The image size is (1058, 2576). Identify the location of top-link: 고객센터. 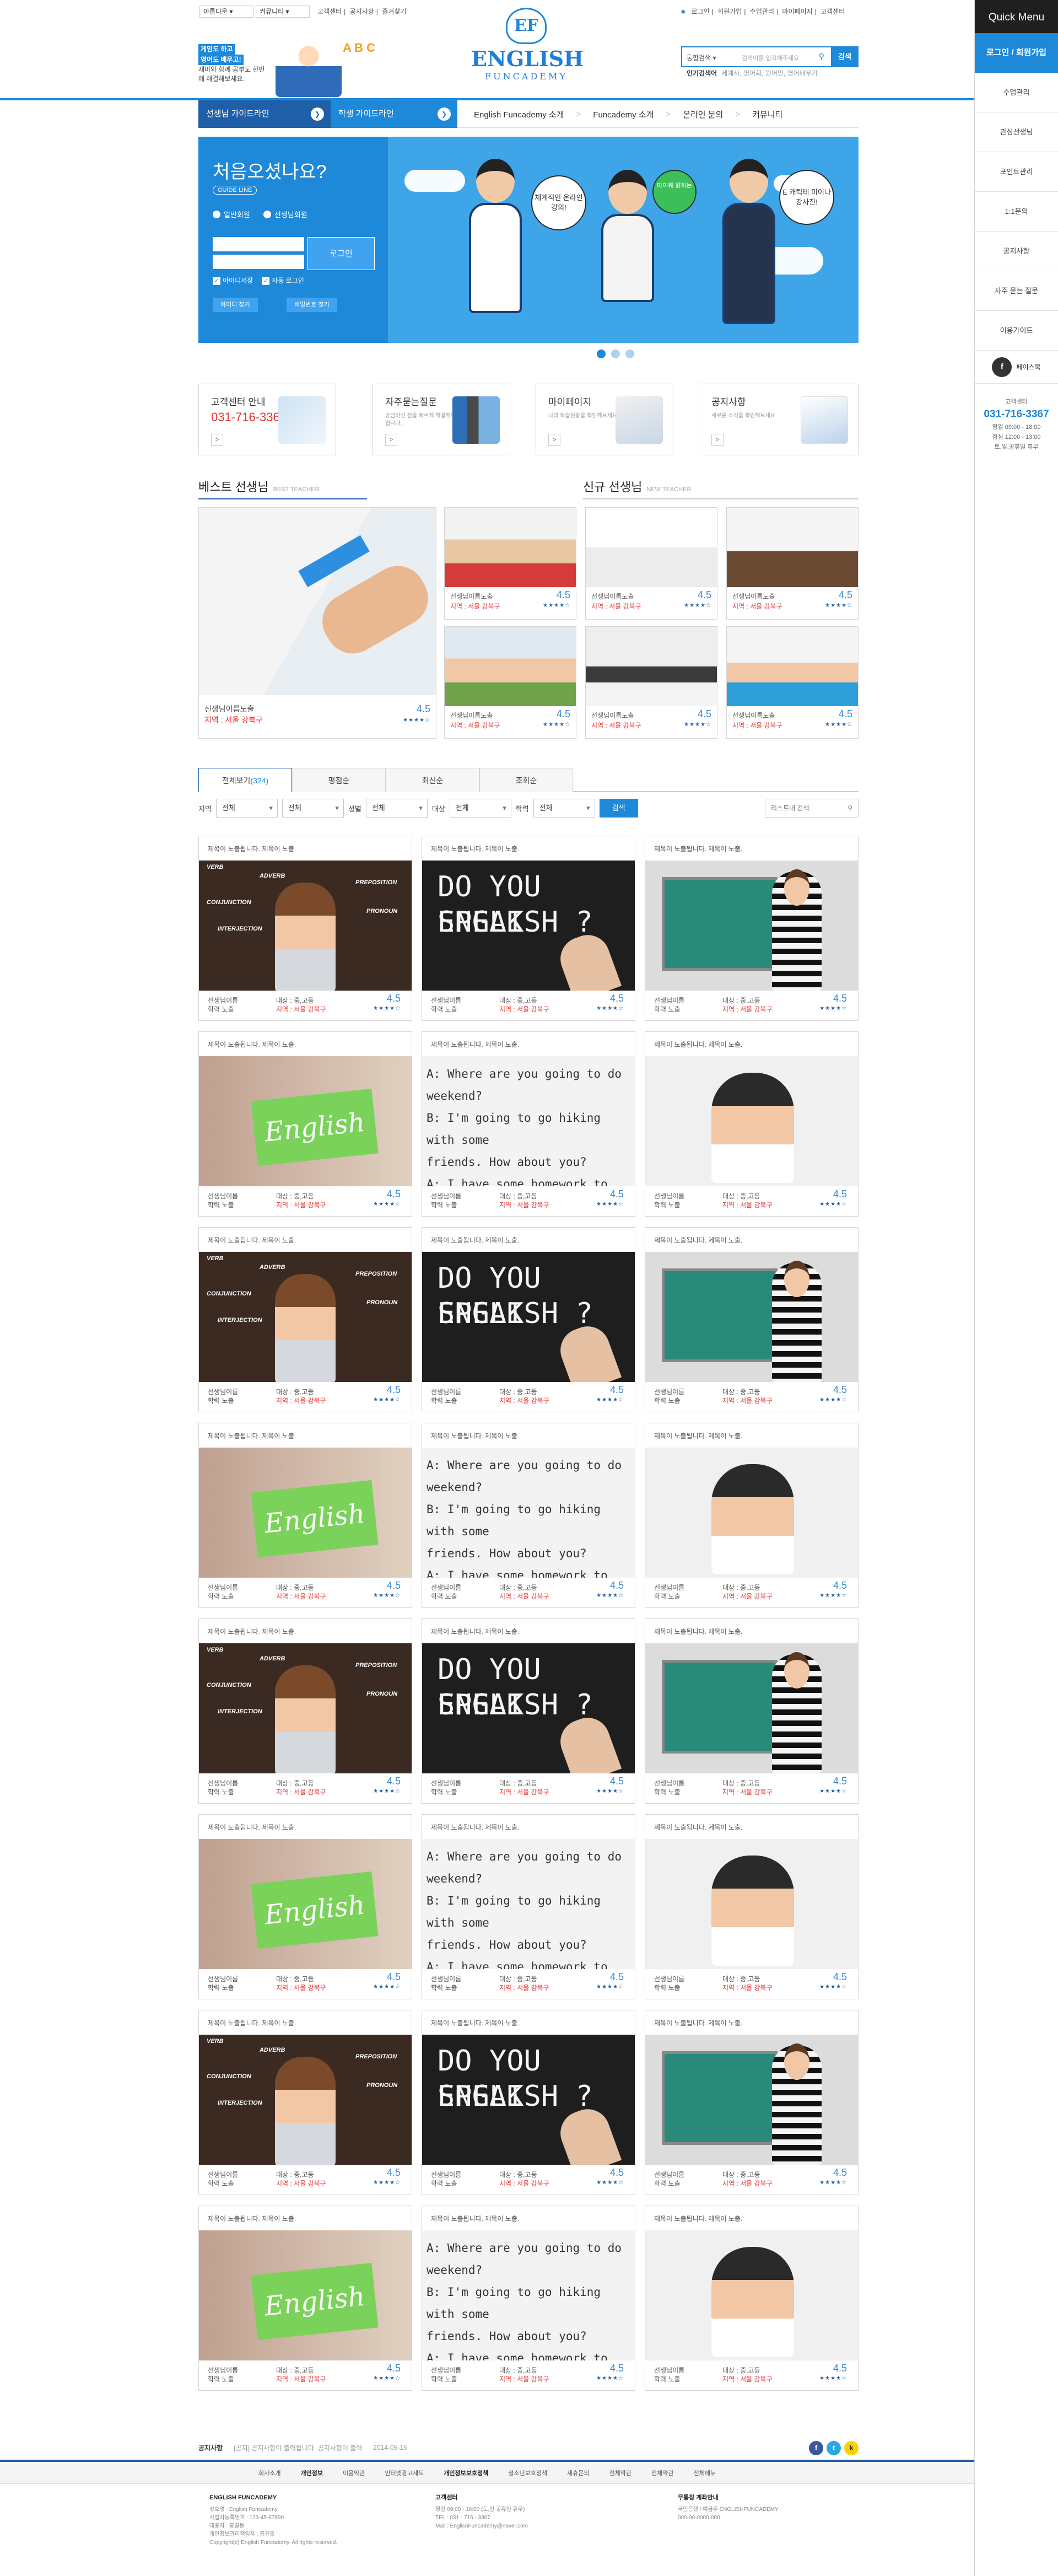
(329, 11).